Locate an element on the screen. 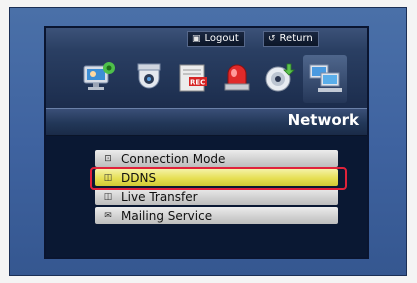  menu-item-label: Mailing Service is located at coordinates (167, 215).